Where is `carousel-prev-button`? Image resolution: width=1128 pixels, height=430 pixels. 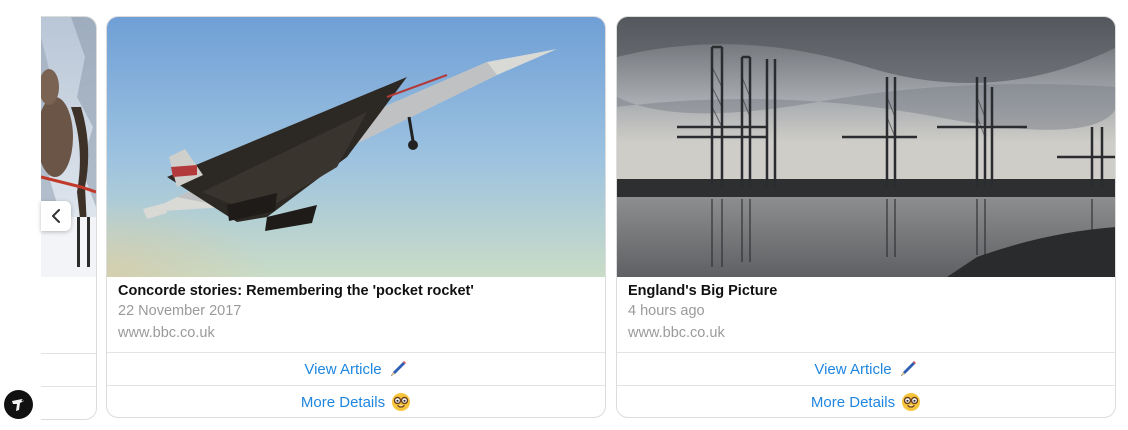 carousel-prev-button is located at coordinates (56, 216).